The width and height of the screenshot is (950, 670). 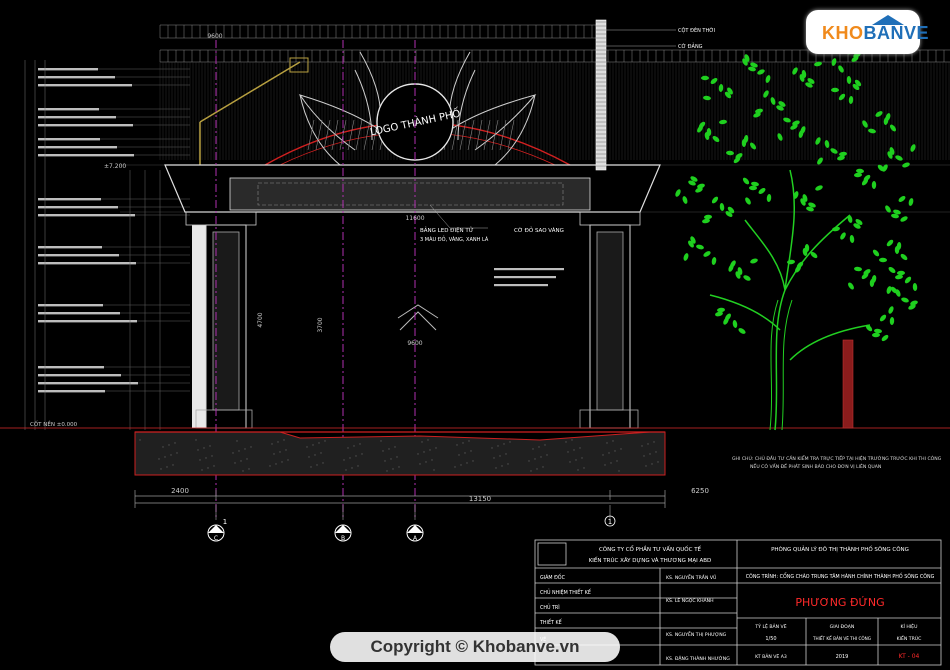 I want to click on dim-top-span: 9600, so click(x=214, y=36).